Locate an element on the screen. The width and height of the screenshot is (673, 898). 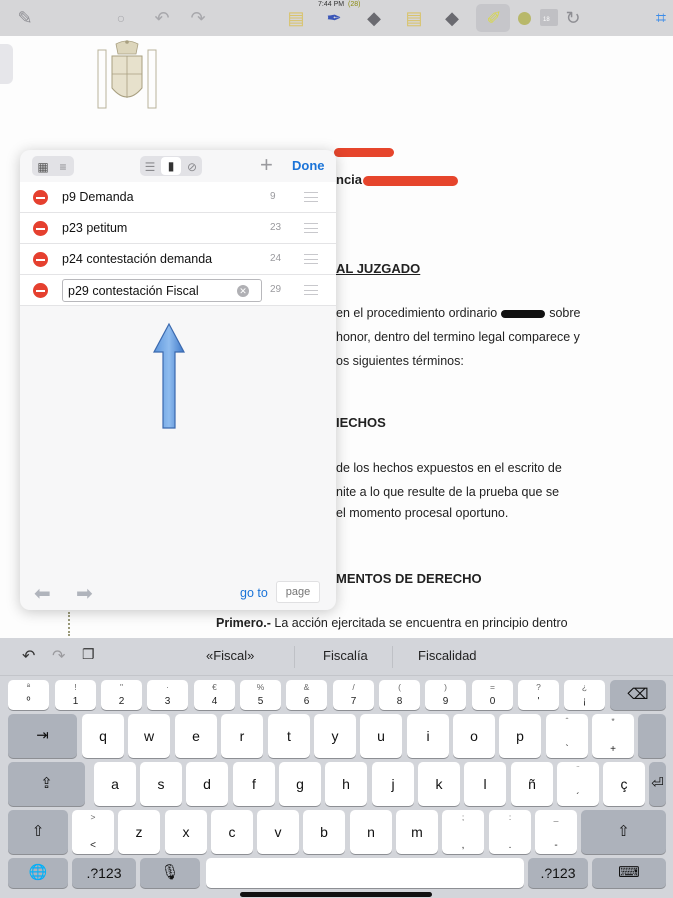
symbol-key: · 3 is located at coordinates (167, 695).